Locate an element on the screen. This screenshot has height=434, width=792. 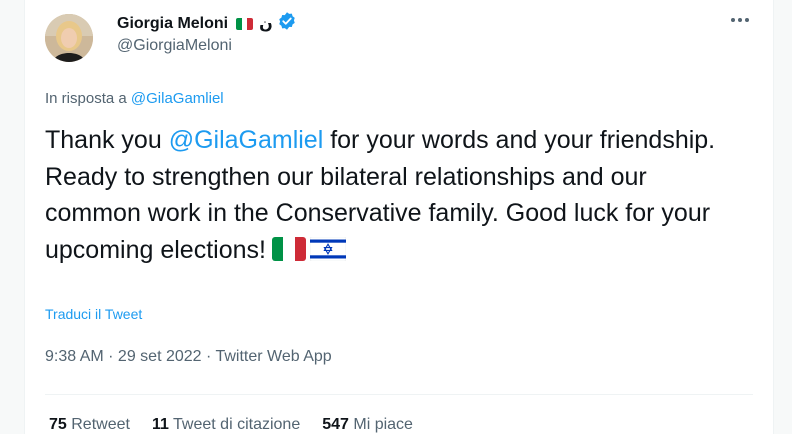
divider is located at coordinates (399, 394).